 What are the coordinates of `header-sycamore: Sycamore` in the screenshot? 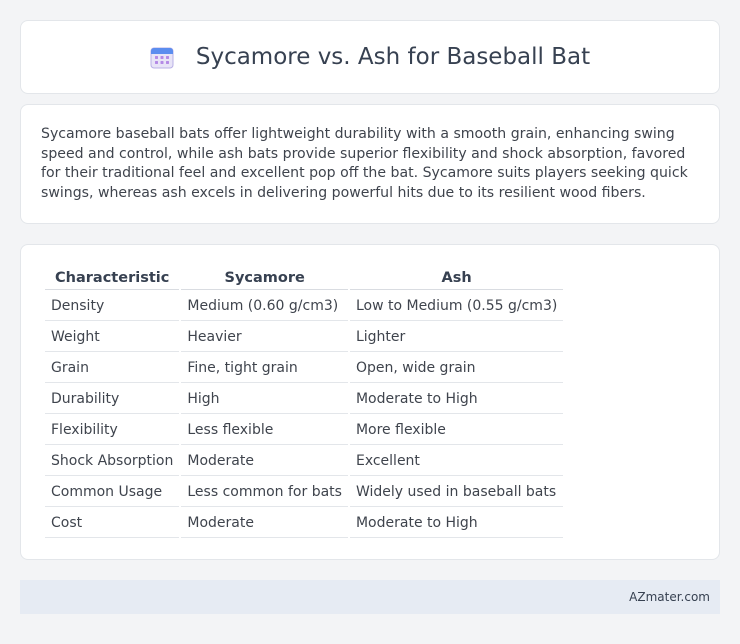 It's located at (264, 277).